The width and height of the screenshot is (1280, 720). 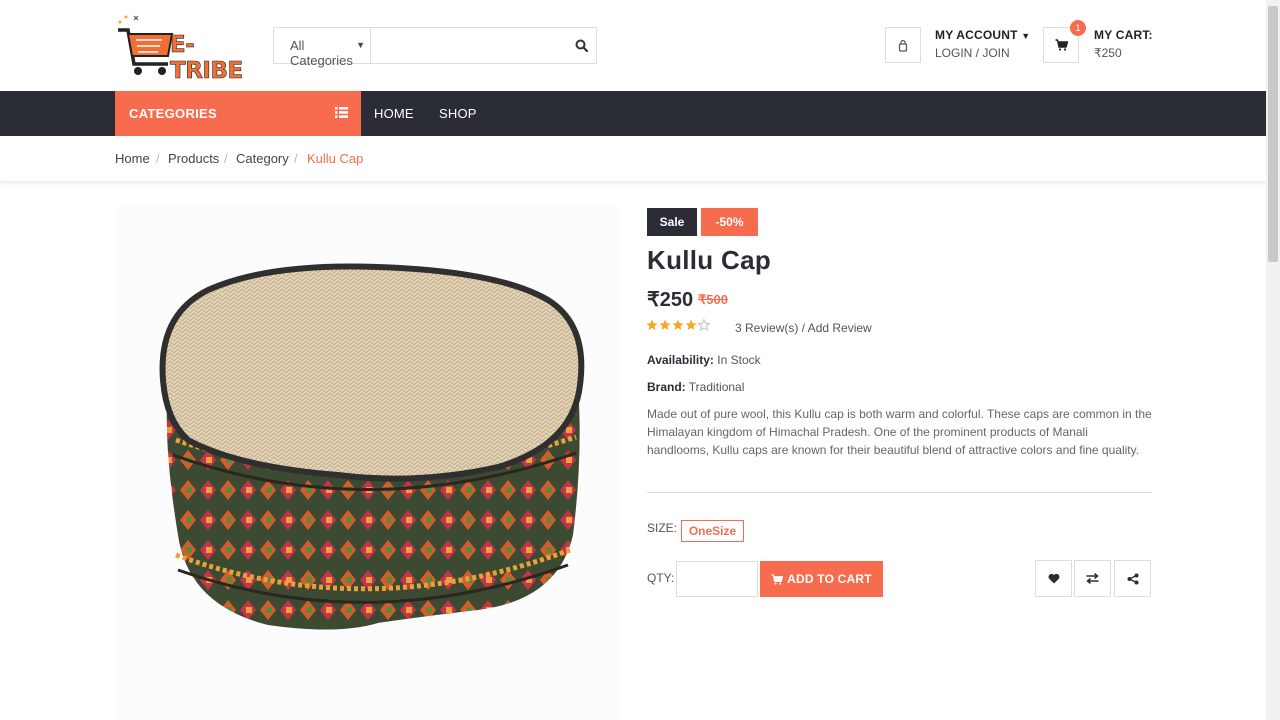 I want to click on search-icon, so click(x=582, y=45).